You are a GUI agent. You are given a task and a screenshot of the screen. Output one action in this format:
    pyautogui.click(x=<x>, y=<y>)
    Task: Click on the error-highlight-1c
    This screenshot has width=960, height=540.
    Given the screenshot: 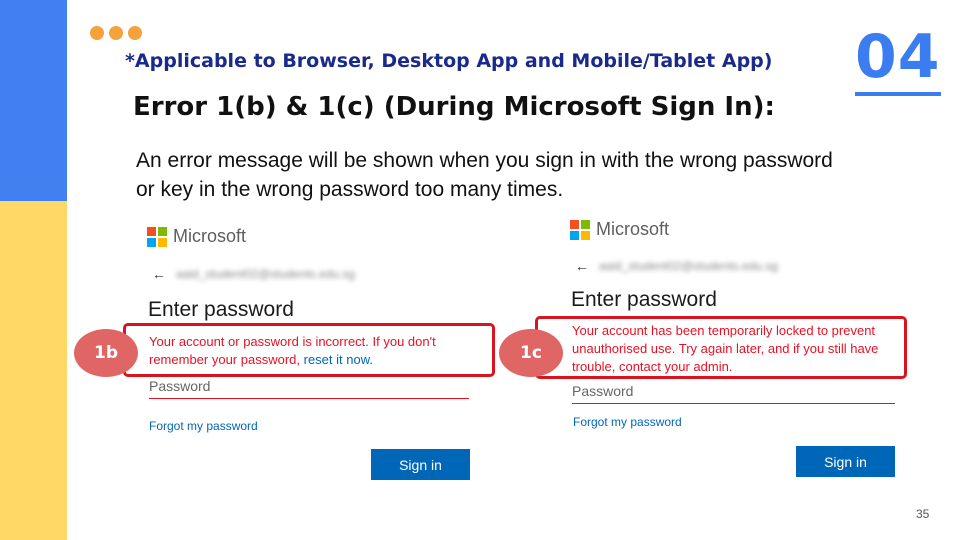 What is the action you would take?
    pyautogui.click(x=721, y=347)
    